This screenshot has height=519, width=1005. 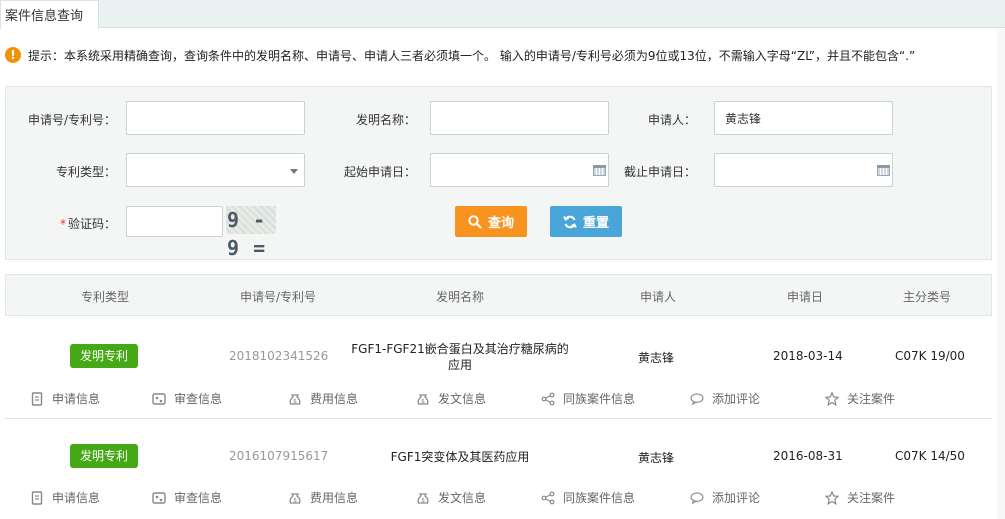 What do you see at coordinates (71, 120) in the screenshot?
I see `app-no-label: 申请号/专利号：` at bounding box center [71, 120].